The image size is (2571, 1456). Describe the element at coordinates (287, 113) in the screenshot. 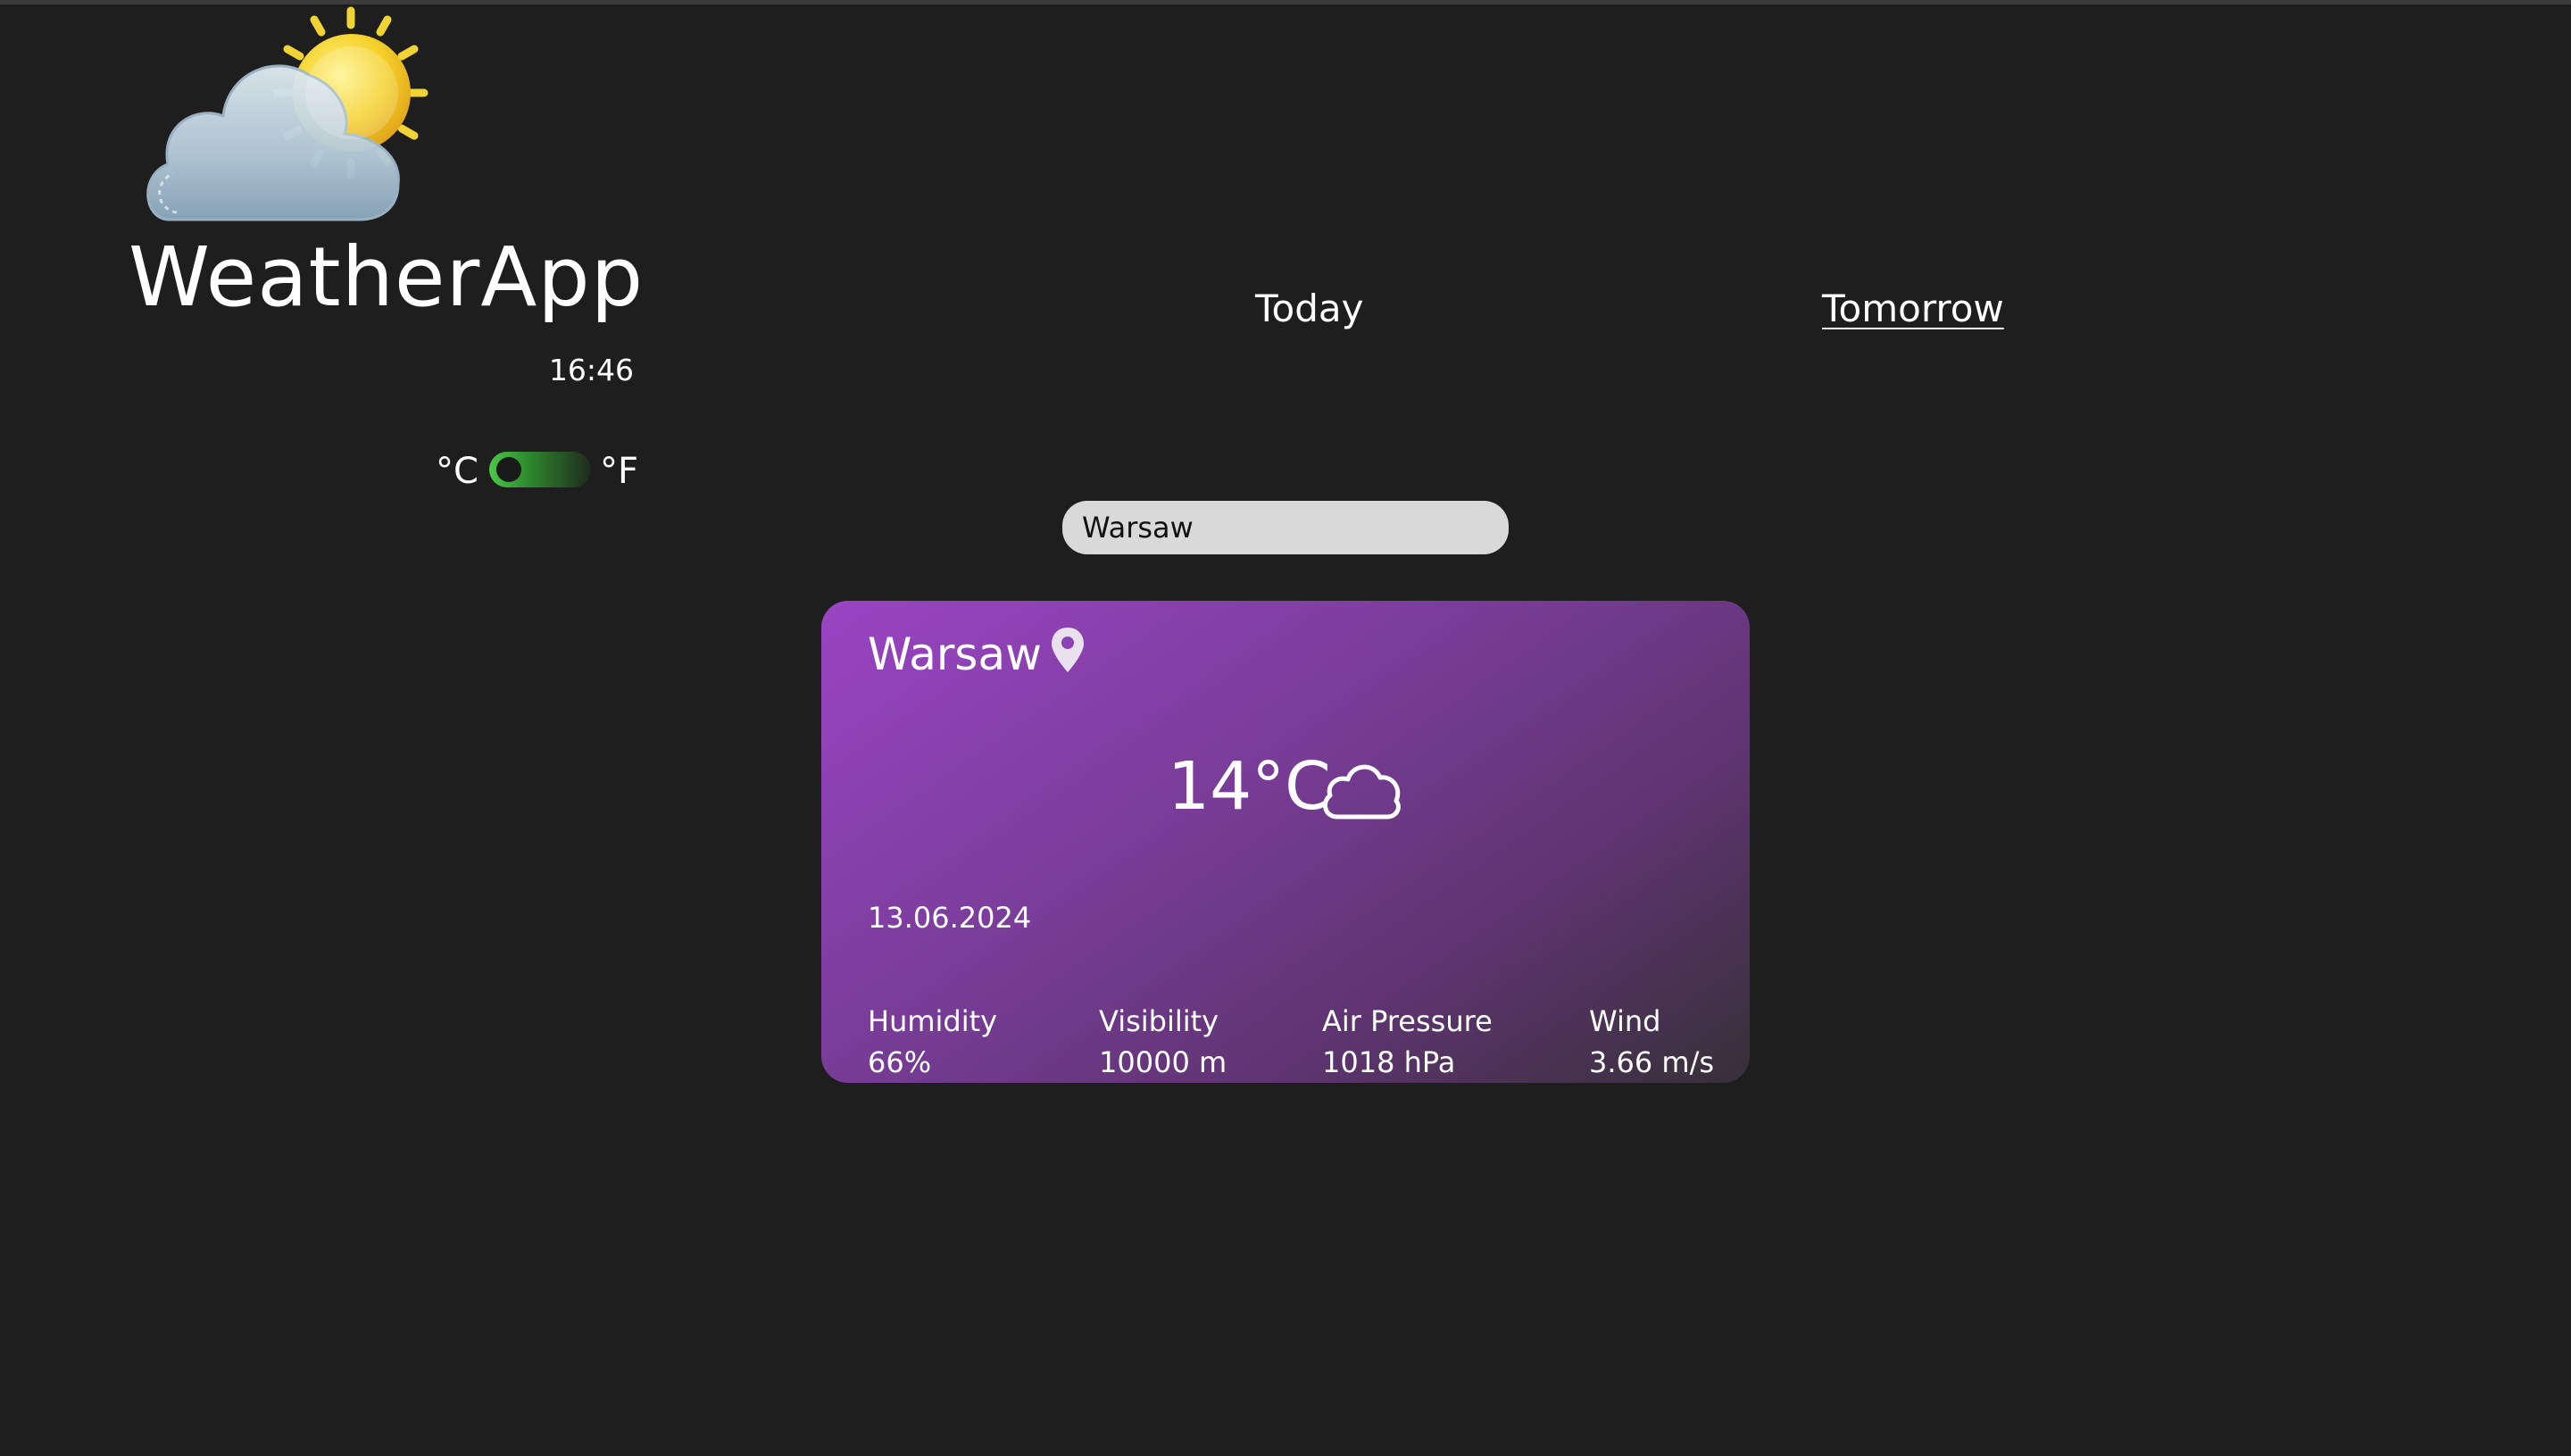

I see `weather-logo-icon` at that location.